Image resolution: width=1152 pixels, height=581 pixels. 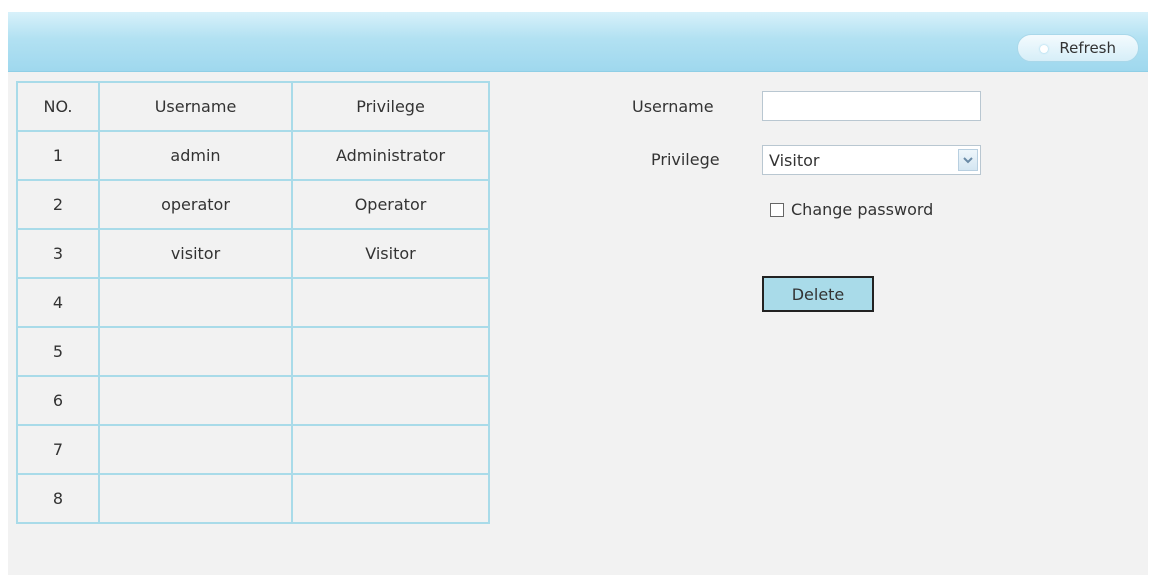 What do you see at coordinates (58, 155) in the screenshot?
I see `cell-no: 1` at bounding box center [58, 155].